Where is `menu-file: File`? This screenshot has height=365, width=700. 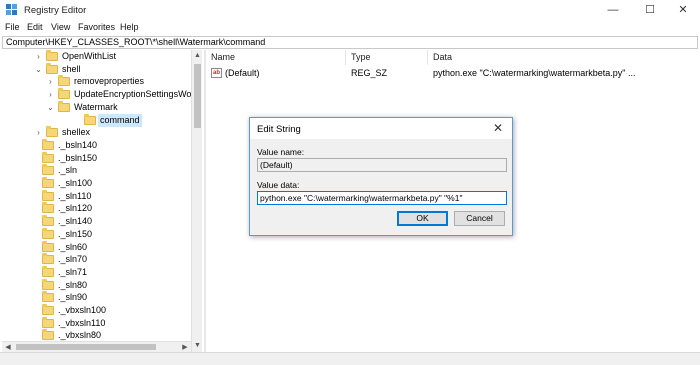 menu-file: File is located at coordinates (12, 27).